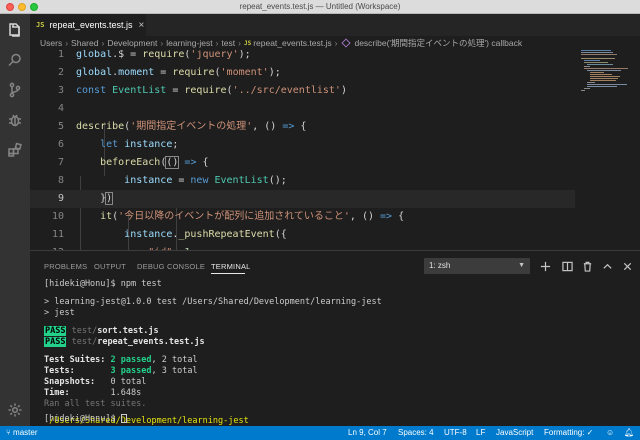 Image resolution: width=640 pixels, height=440 pixels. What do you see at coordinates (133, 162) in the screenshot?
I see `code-line: 7 beforeEach(() => {` at bounding box center [133, 162].